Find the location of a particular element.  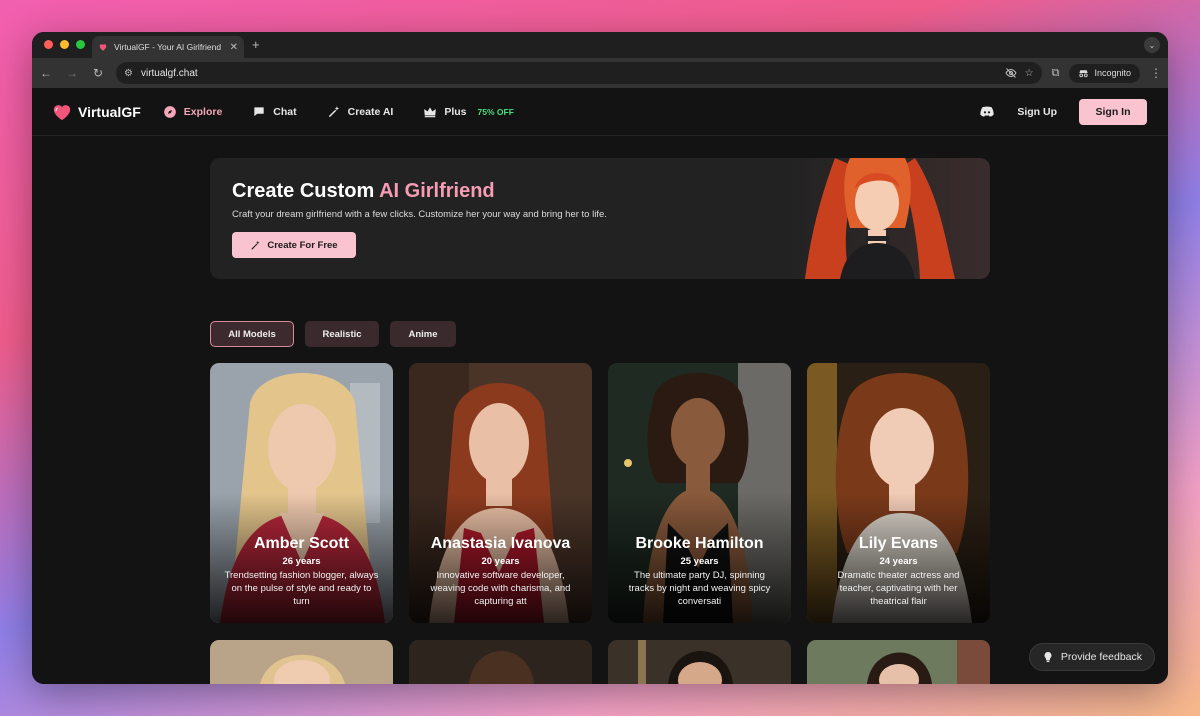

discord-icon is located at coordinates (987, 112).